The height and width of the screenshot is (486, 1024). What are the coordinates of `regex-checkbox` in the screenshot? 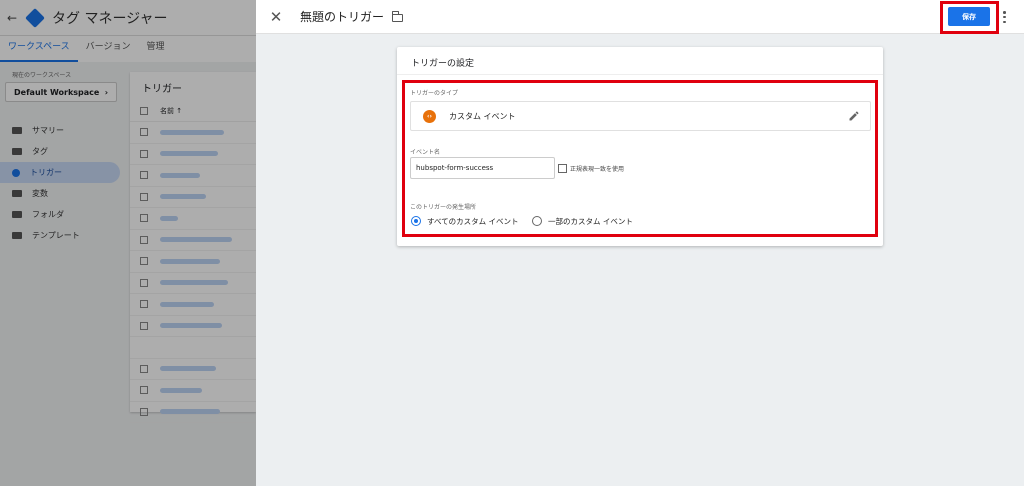 It's located at (562, 168).